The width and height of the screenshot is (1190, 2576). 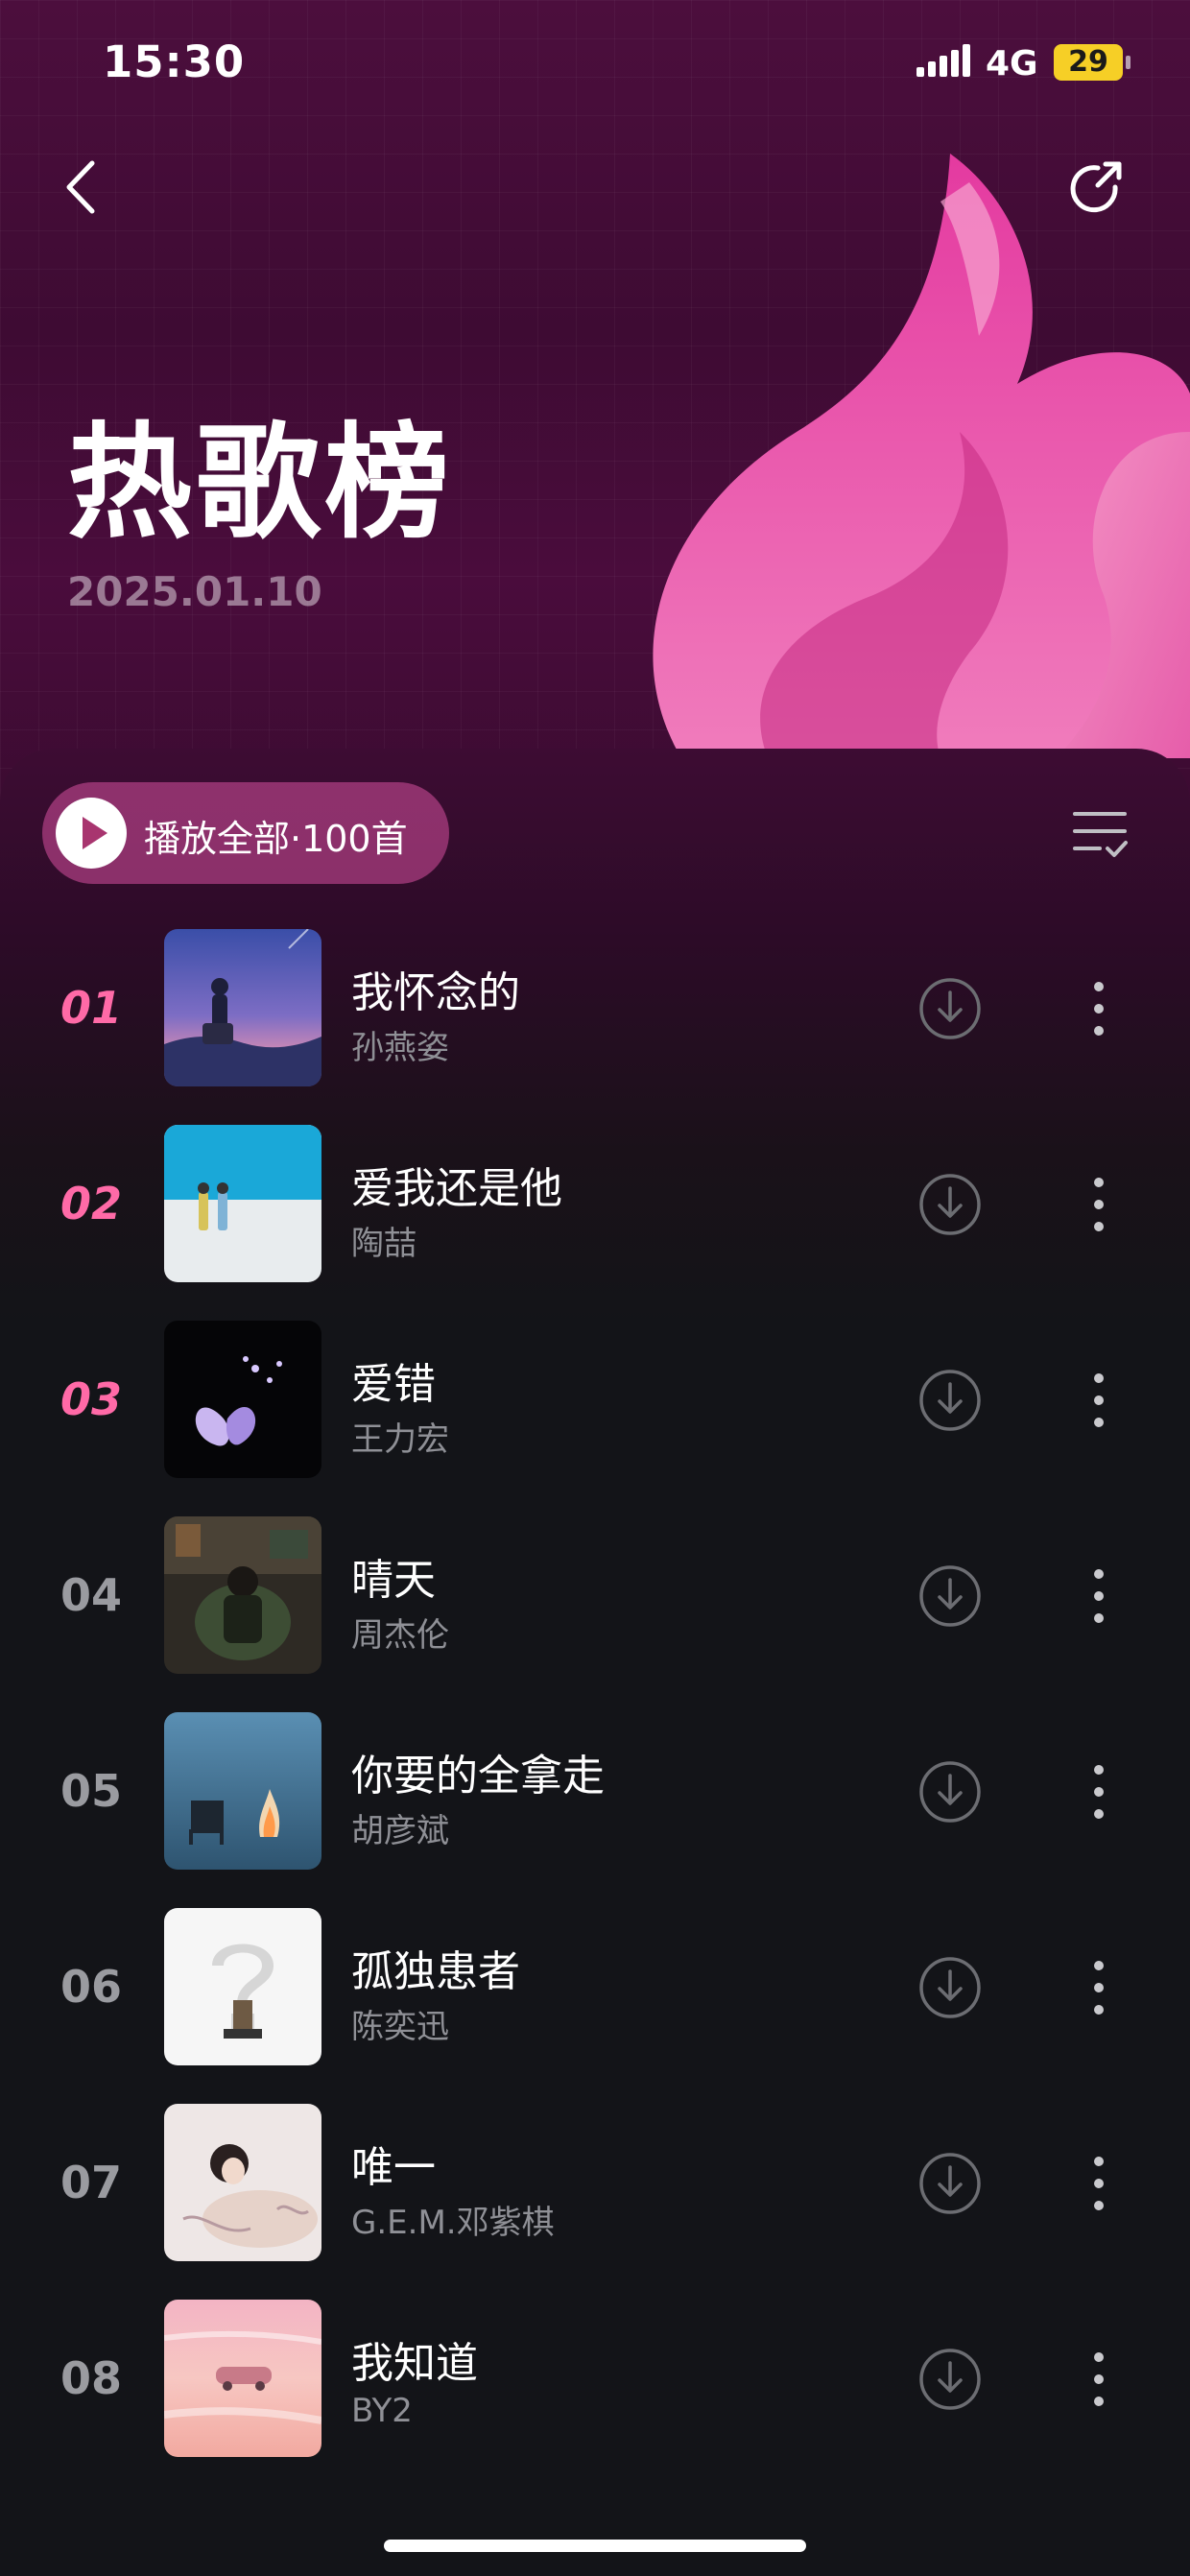 I want to click on share-icon, so click(x=1096, y=189).